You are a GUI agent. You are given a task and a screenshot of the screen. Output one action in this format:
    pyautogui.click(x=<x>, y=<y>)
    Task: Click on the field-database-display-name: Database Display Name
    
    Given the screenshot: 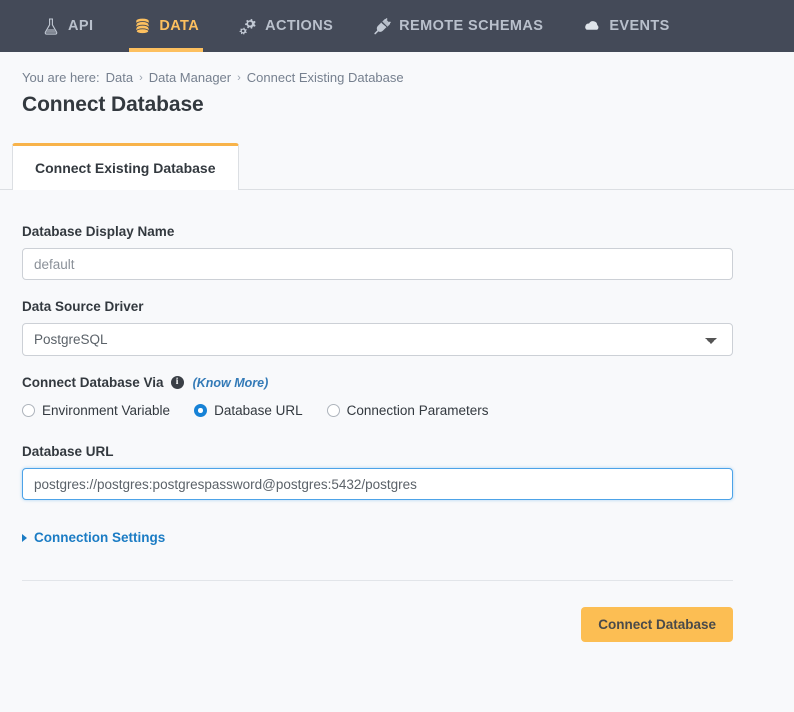 What is the action you would take?
    pyautogui.click(x=397, y=252)
    